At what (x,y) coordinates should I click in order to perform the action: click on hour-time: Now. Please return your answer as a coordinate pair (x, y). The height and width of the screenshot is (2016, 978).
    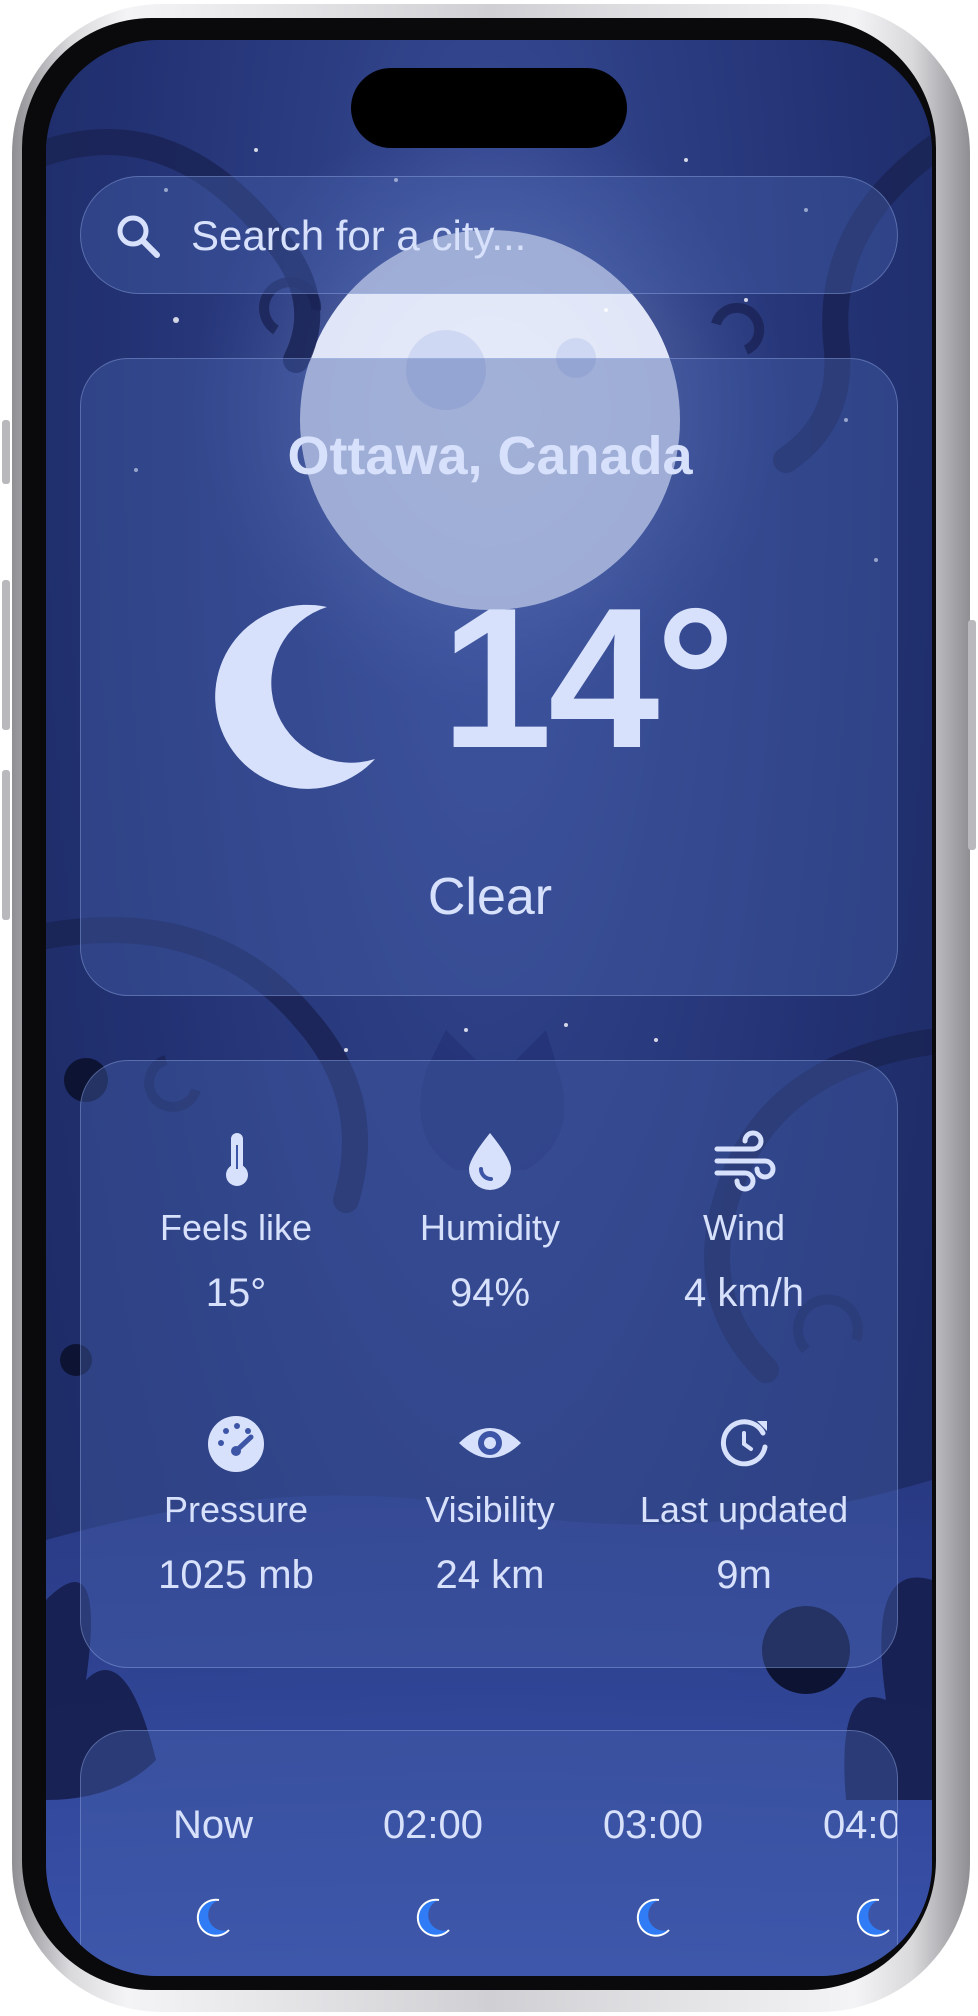
    Looking at the image, I should click on (213, 1825).